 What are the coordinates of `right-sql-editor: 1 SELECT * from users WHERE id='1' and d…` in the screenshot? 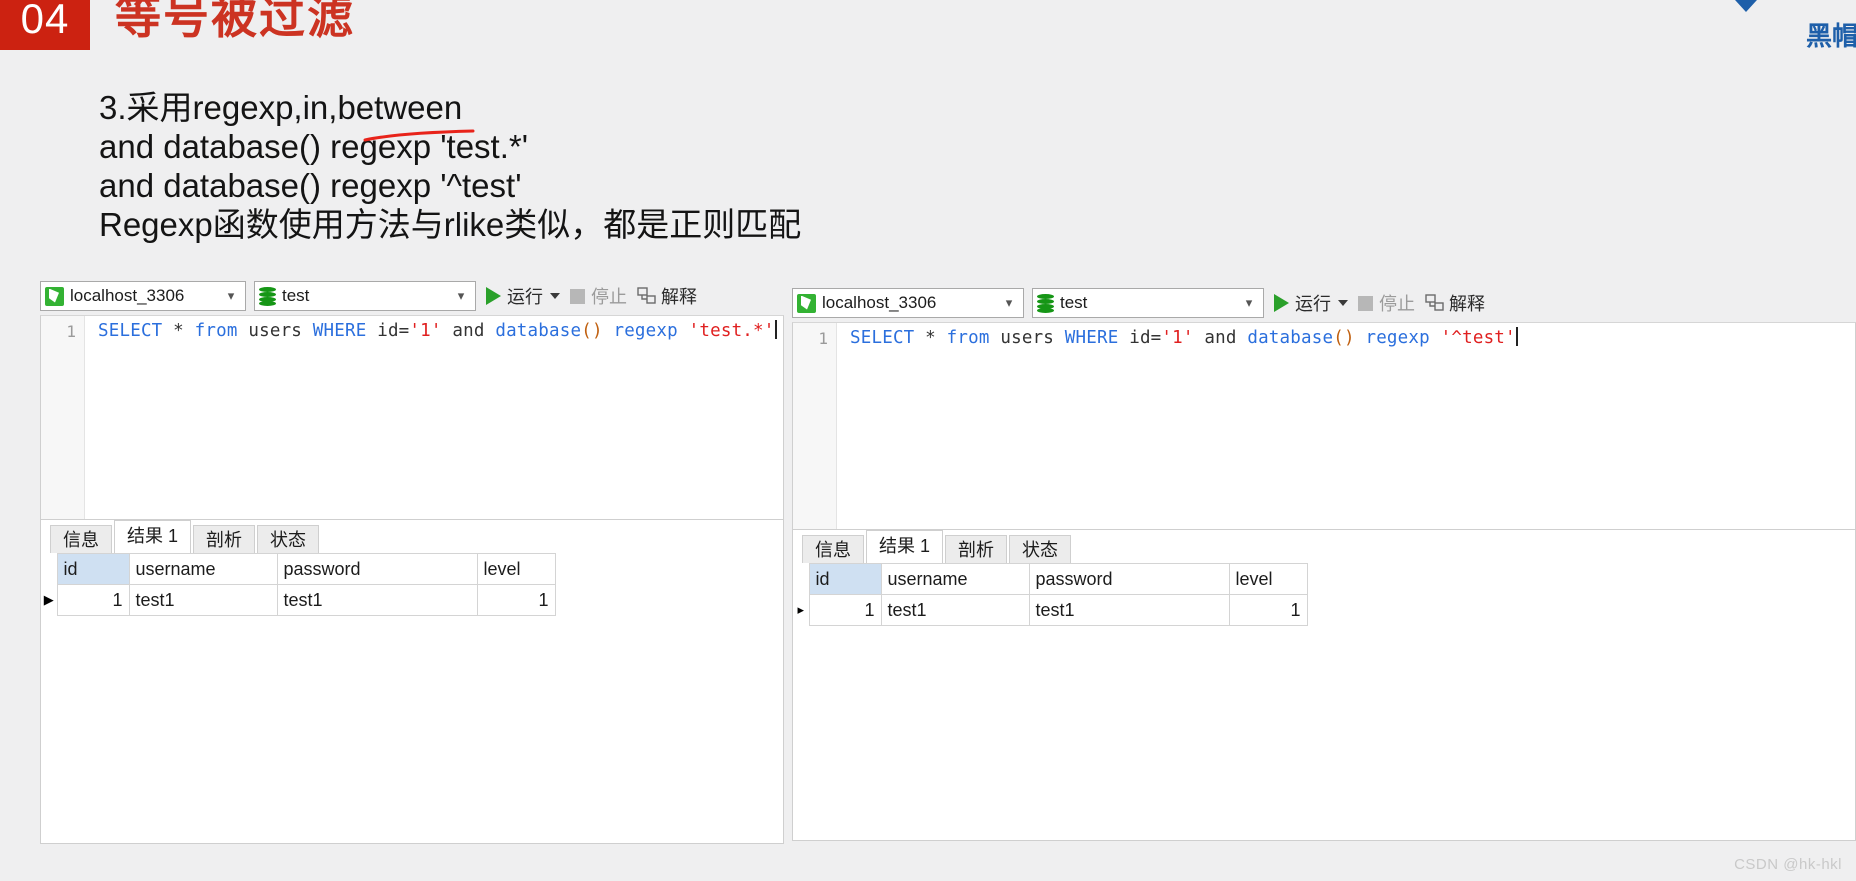 It's located at (1324, 426).